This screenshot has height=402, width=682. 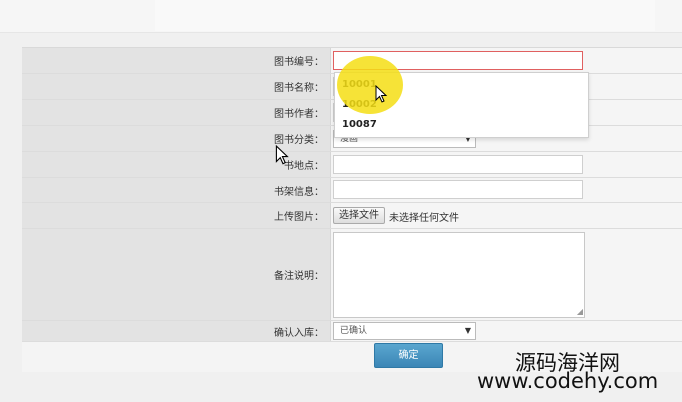 What do you see at coordinates (359, 124) in the screenshot?
I see `autocomplete-option: 10087` at bounding box center [359, 124].